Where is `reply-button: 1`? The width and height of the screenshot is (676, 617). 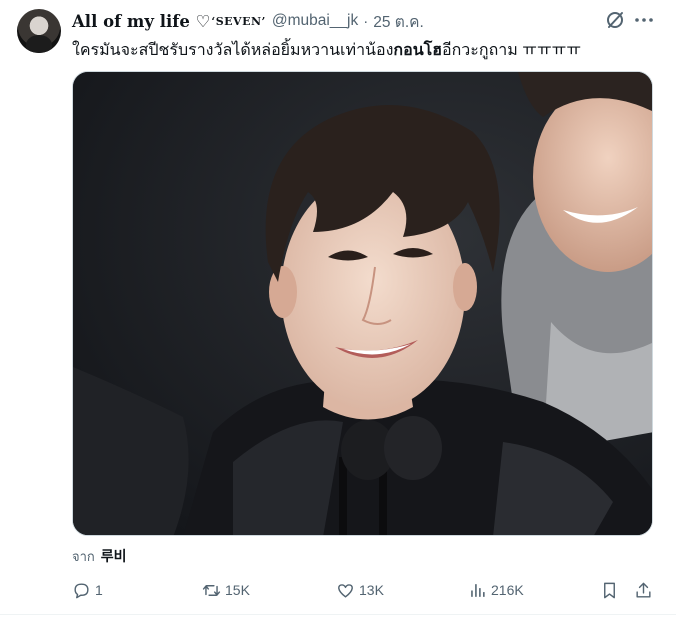 reply-button: 1 is located at coordinates (87, 590).